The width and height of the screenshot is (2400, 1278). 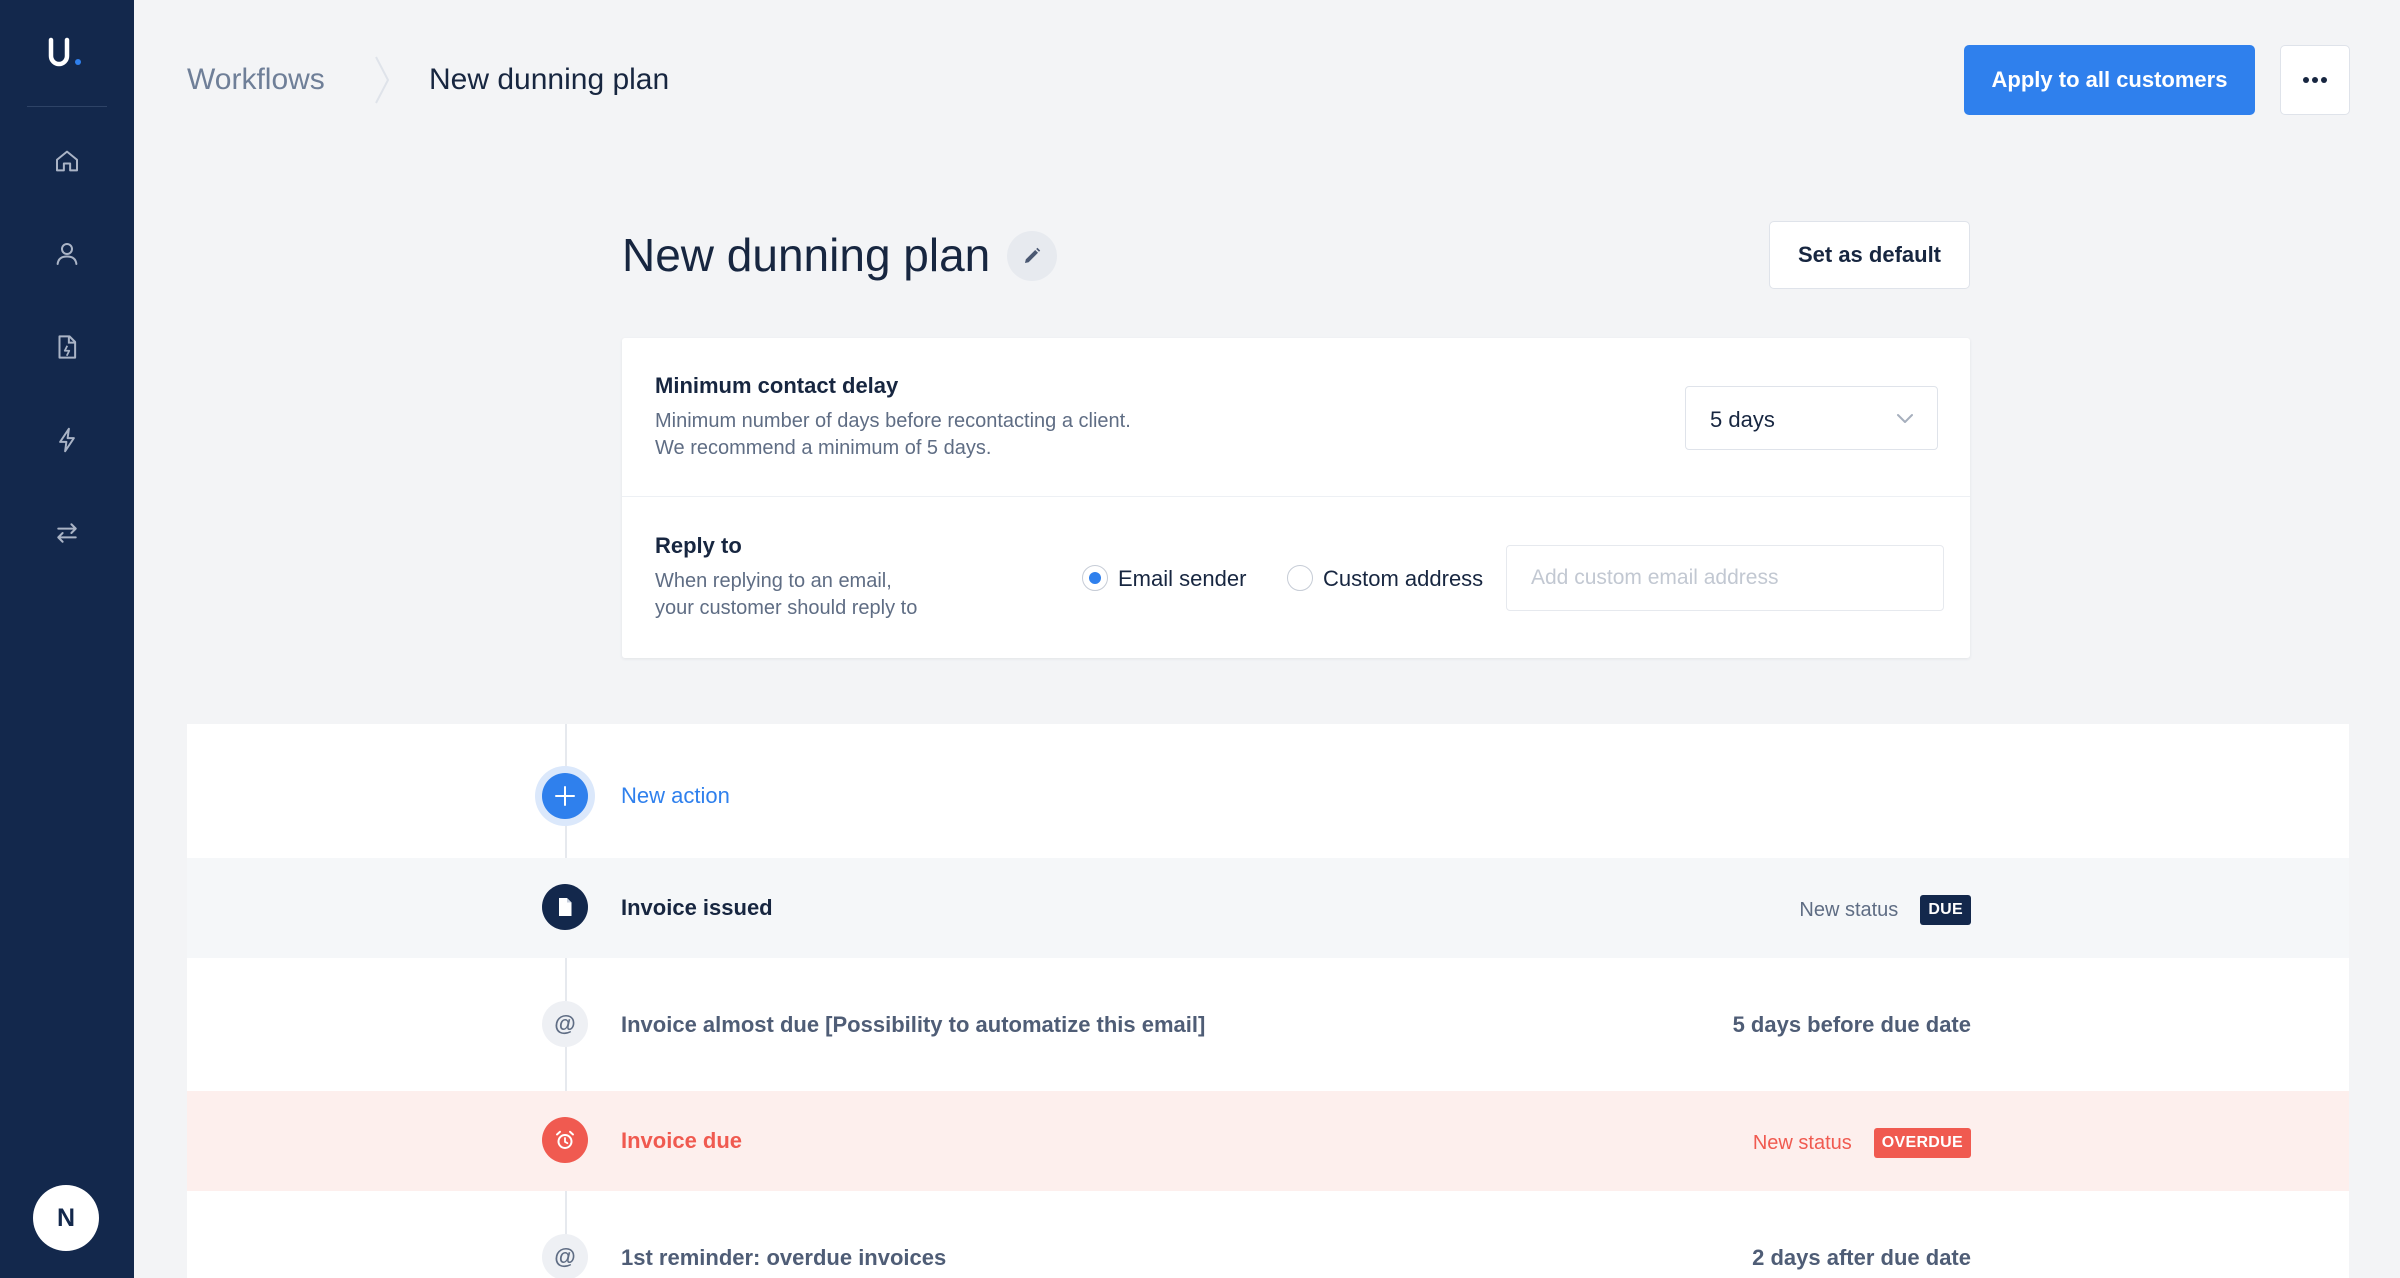 I want to click on pencil-icon, so click(x=1033, y=255).